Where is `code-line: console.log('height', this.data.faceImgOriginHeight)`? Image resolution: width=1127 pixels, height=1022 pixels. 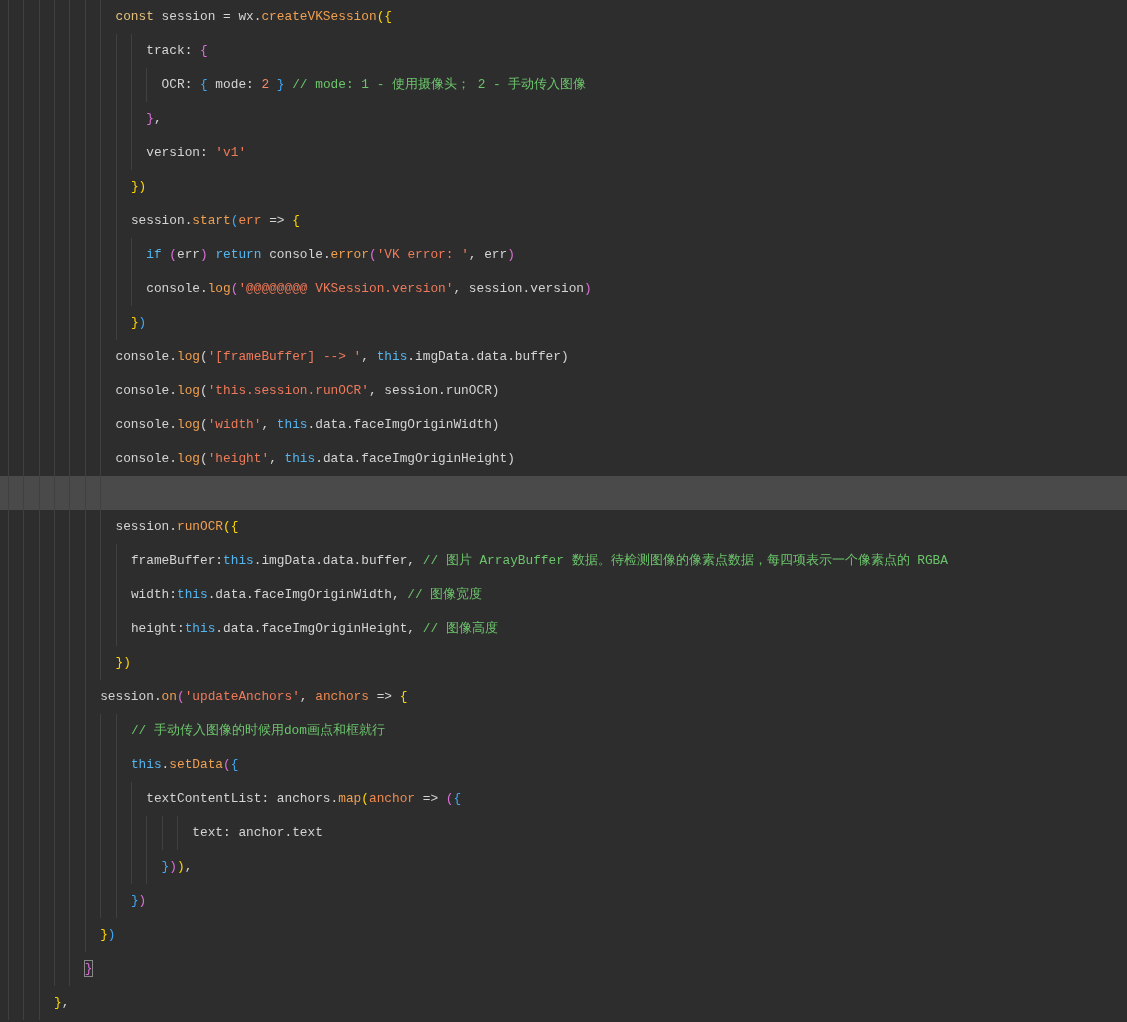 code-line: console.log('height', this.data.faceImgOriginHeight) is located at coordinates (315, 459).